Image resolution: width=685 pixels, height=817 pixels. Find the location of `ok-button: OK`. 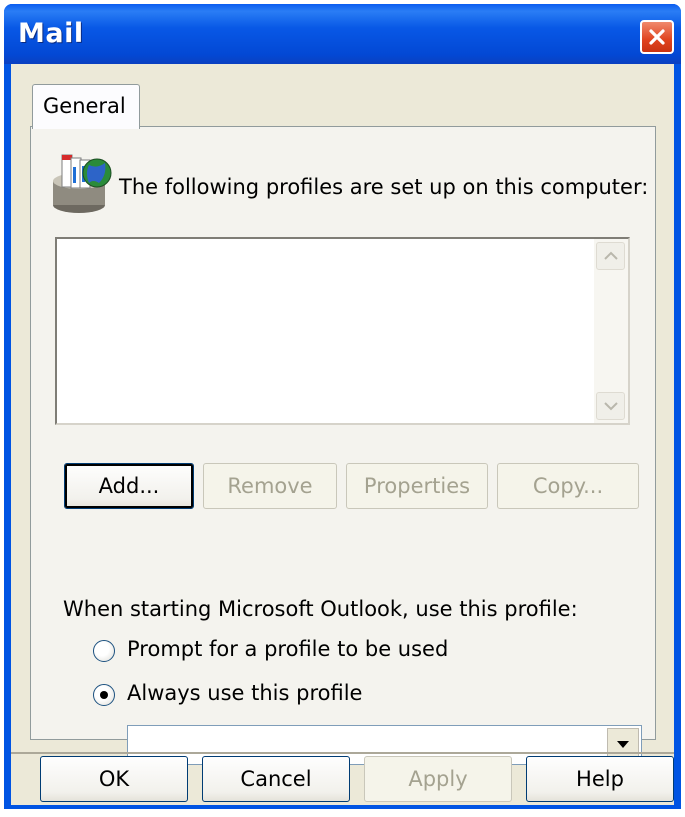

ok-button: OK is located at coordinates (114, 779).